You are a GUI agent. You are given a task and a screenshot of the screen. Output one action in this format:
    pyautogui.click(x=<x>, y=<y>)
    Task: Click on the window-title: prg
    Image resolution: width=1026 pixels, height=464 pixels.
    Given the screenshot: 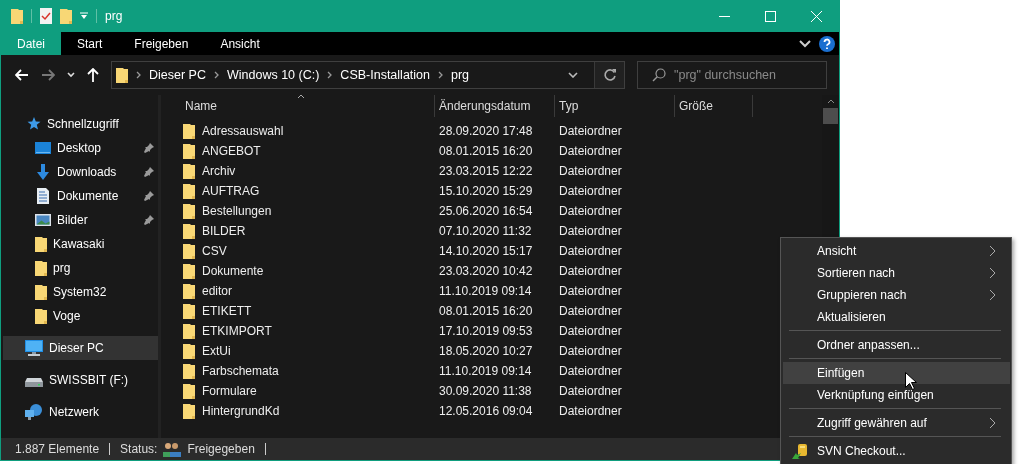 What is the action you would take?
    pyautogui.click(x=114, y=16)
    